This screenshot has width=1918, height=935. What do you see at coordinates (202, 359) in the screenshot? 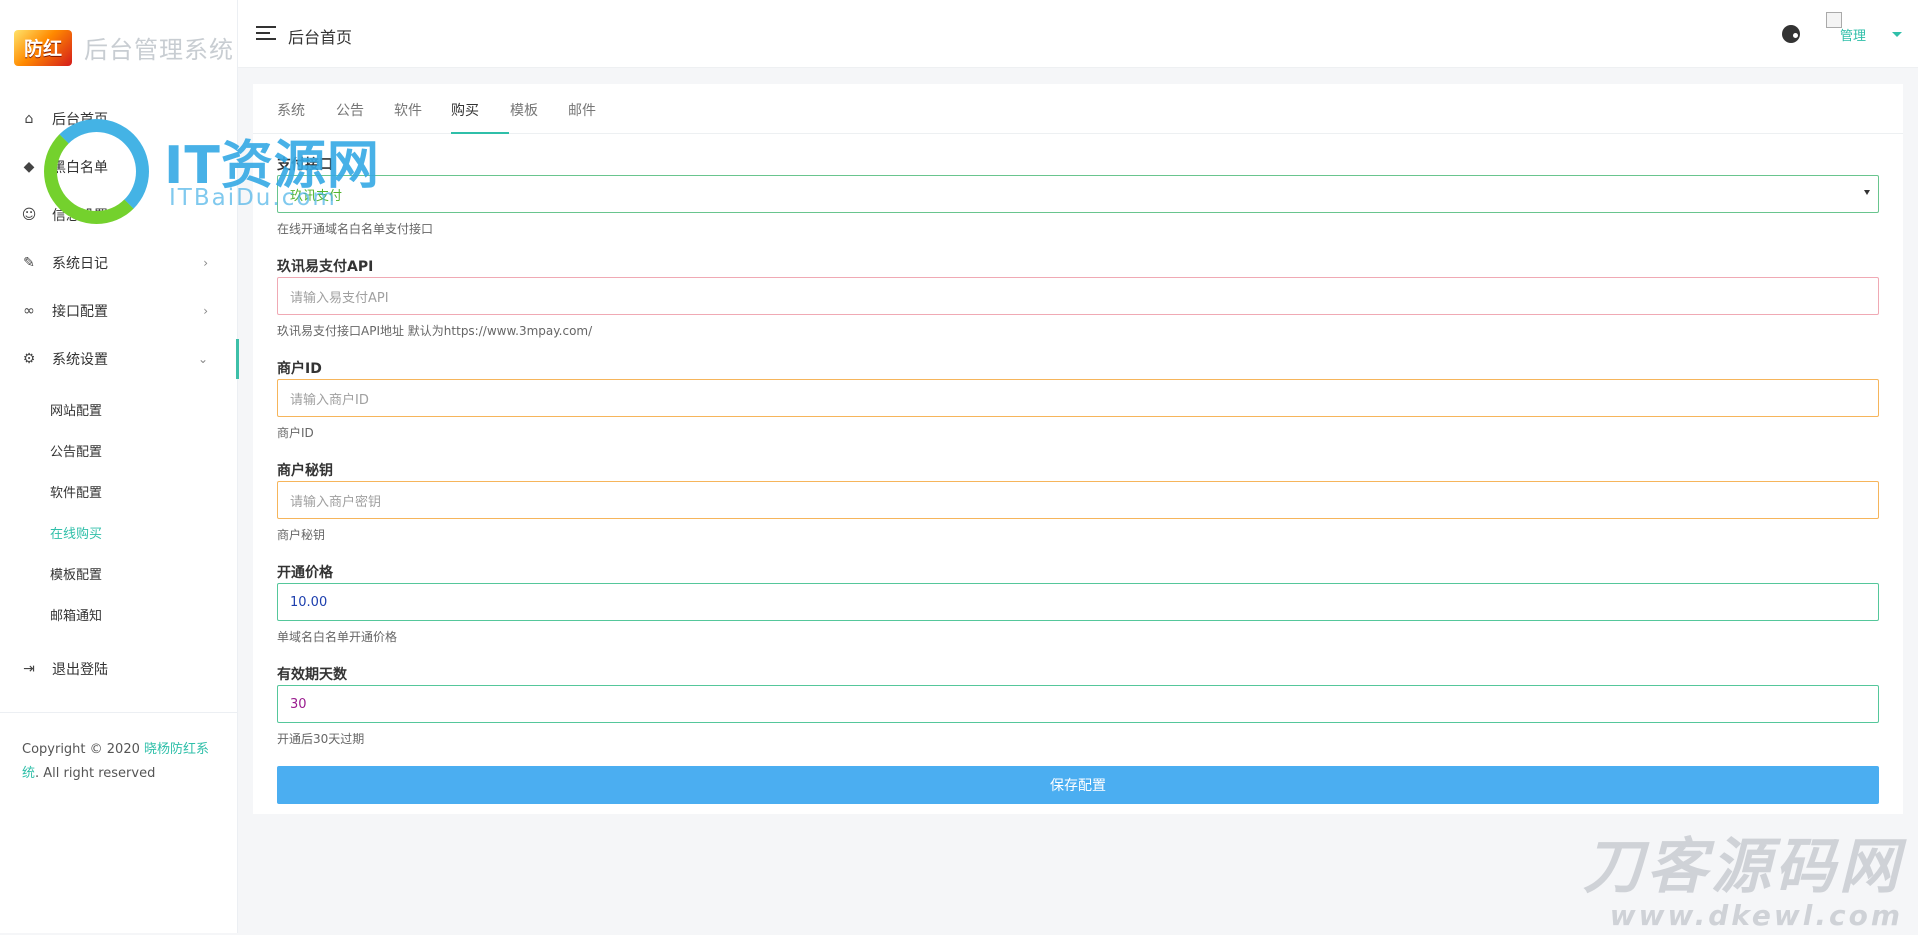
I see `chevron-down-icon: ⌄` at bounding box center [202, 359].